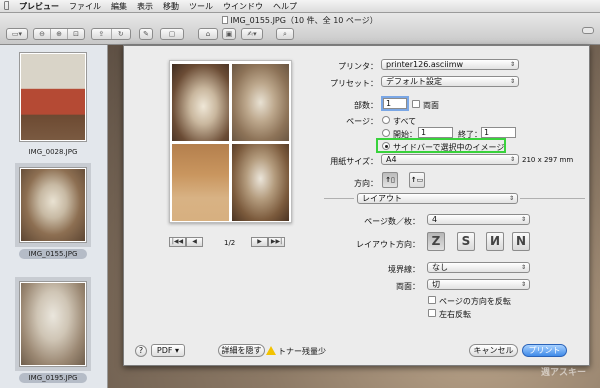  What do you see at coordinates (432, 300) in the screenshot?
I see `reverse-orientation-checkbox` at bounding box center [432, 300].